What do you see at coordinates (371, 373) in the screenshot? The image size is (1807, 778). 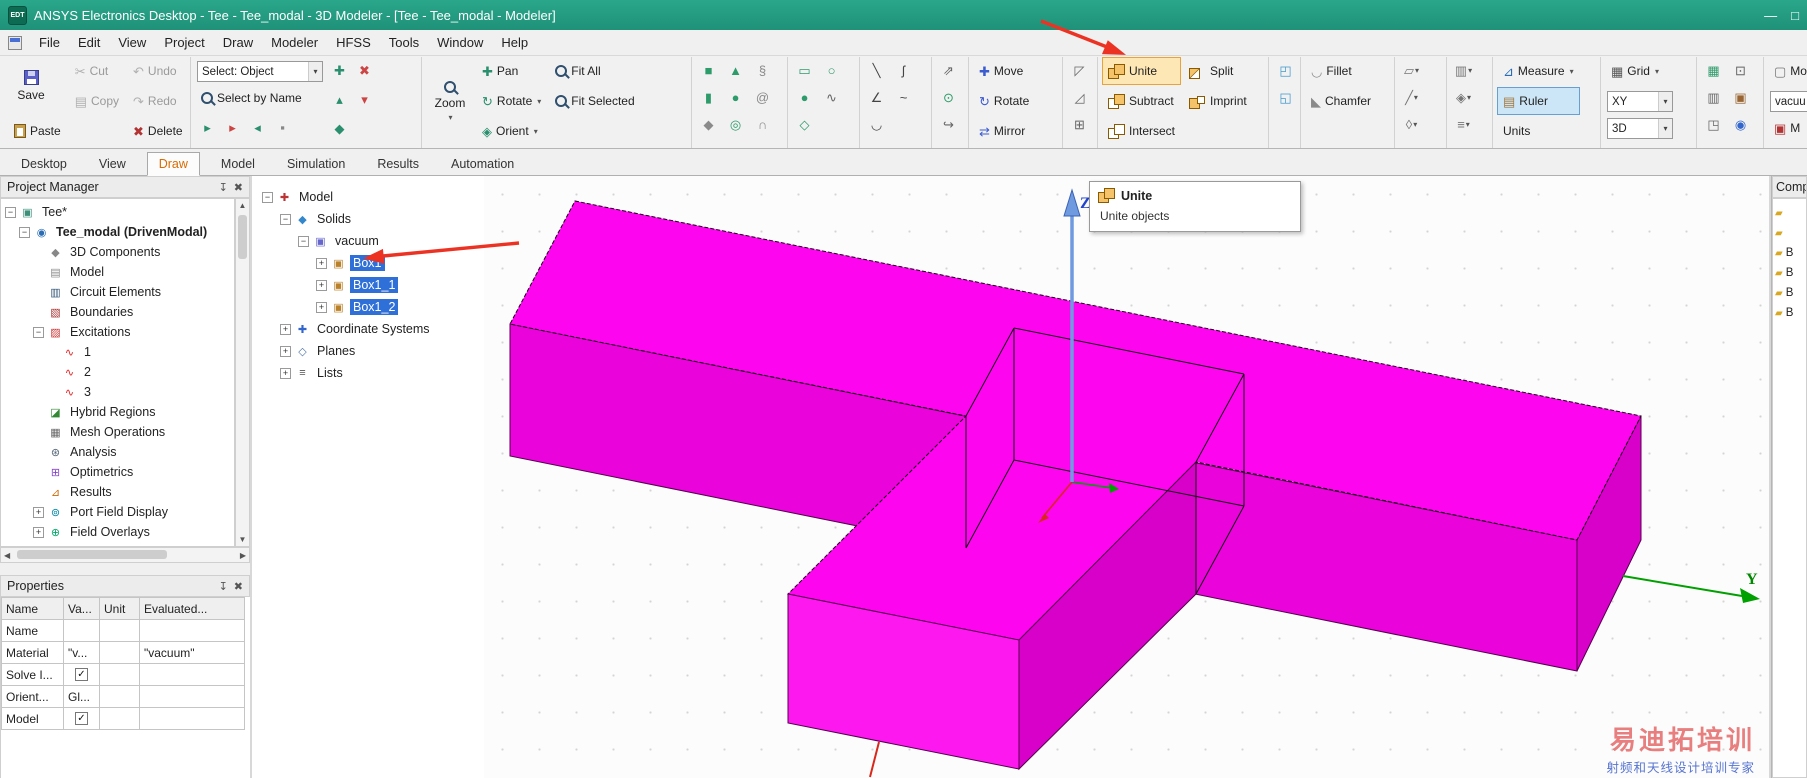 I see `tree-item-lists: + ≡ Lists` at bounding box center [371, 373].